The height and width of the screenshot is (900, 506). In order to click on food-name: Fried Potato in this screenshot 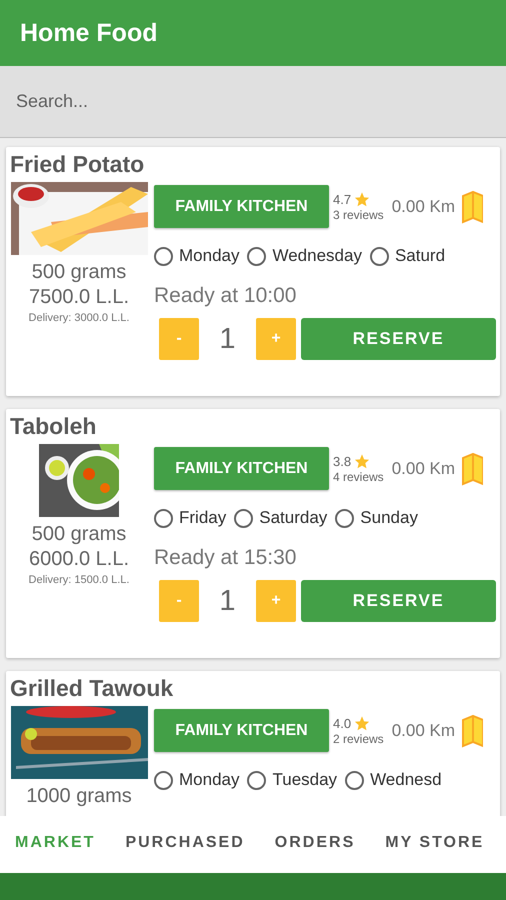, I will do `click(78, 164)`.